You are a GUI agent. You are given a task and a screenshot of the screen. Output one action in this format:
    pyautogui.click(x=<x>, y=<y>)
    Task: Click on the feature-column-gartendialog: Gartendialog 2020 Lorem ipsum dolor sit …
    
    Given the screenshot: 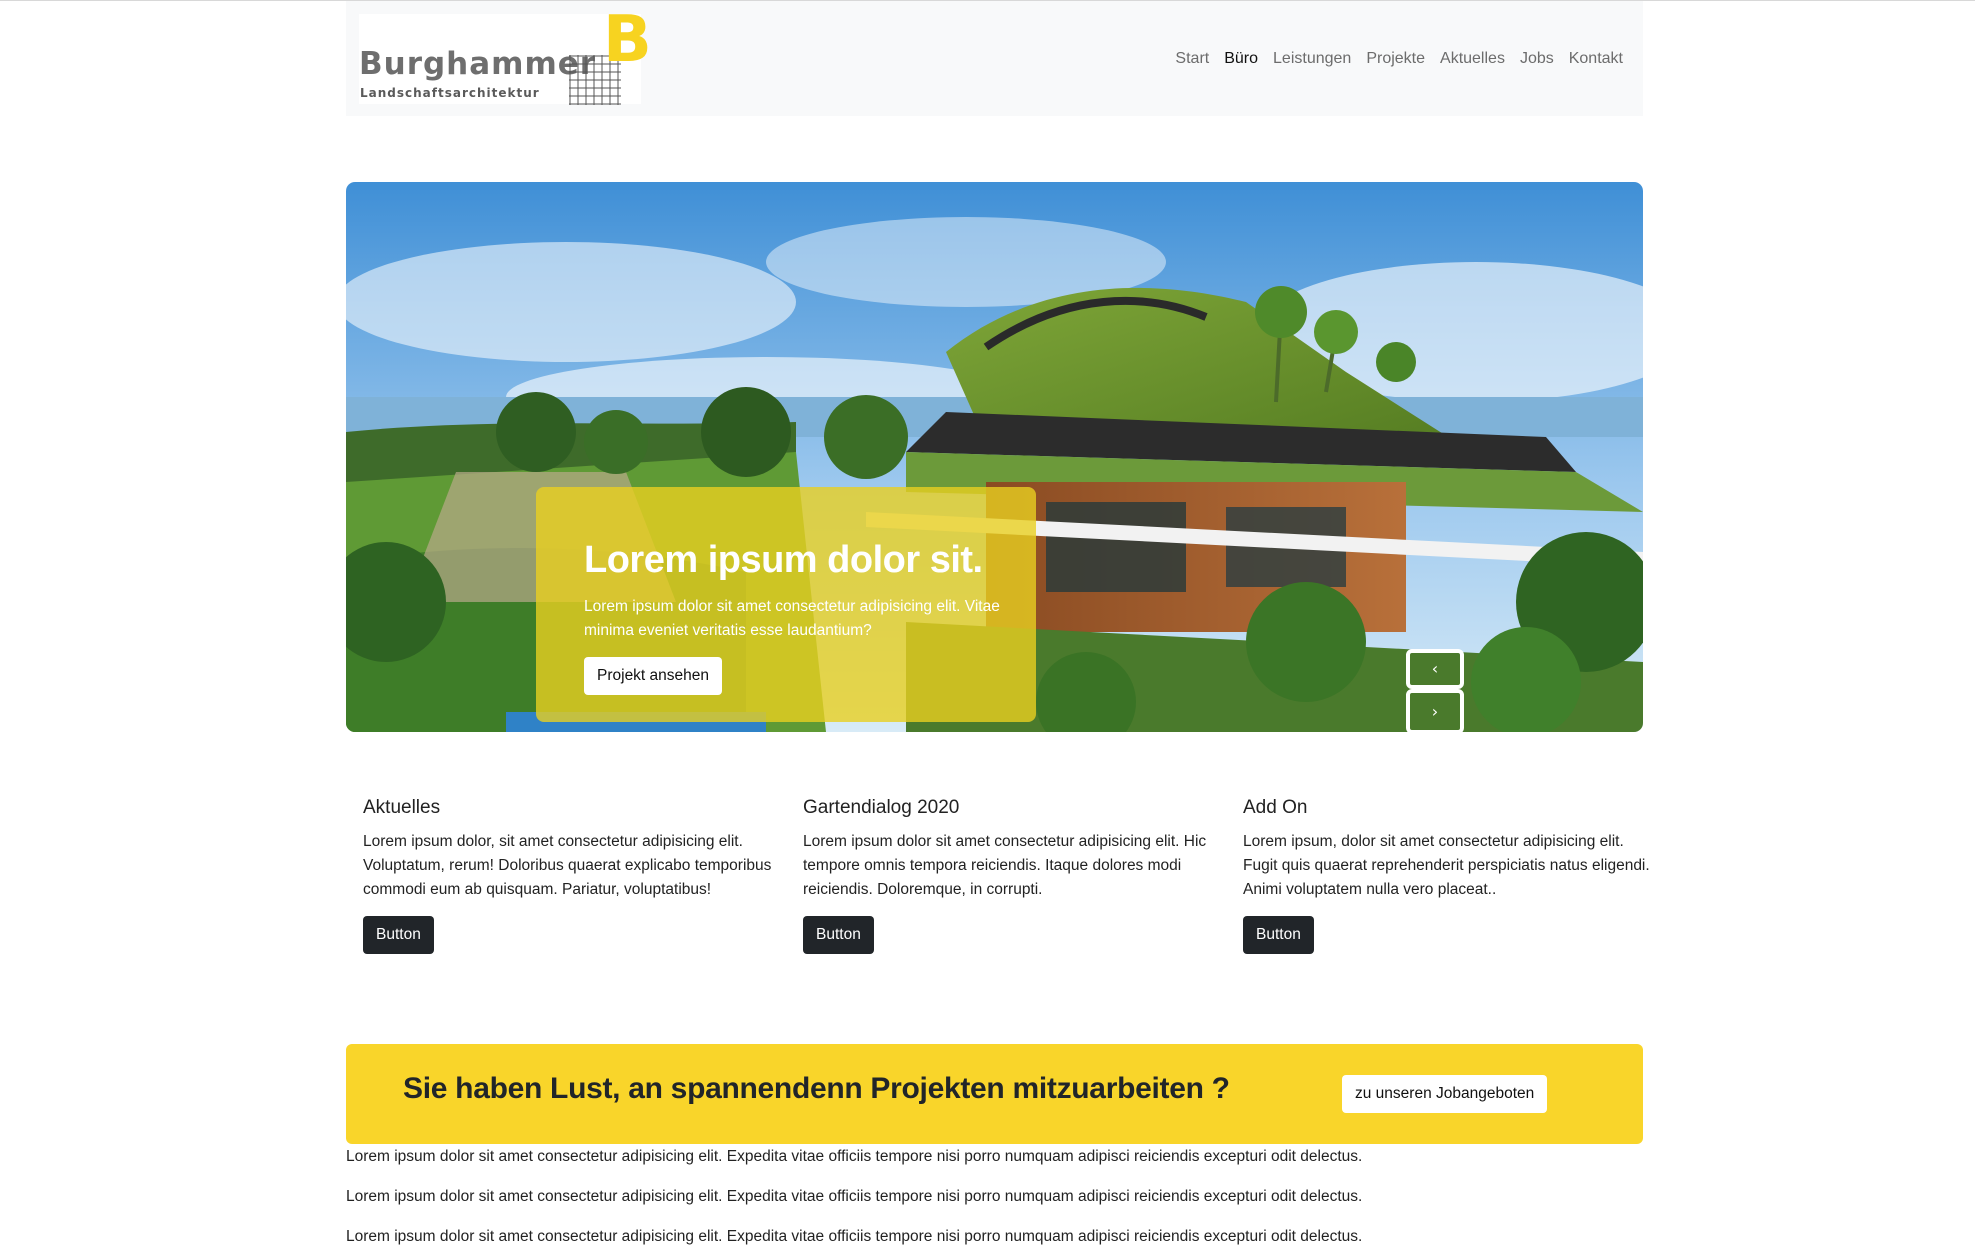 What is the action you would take?
    pyautogui.click(x=1008, y=875)
    